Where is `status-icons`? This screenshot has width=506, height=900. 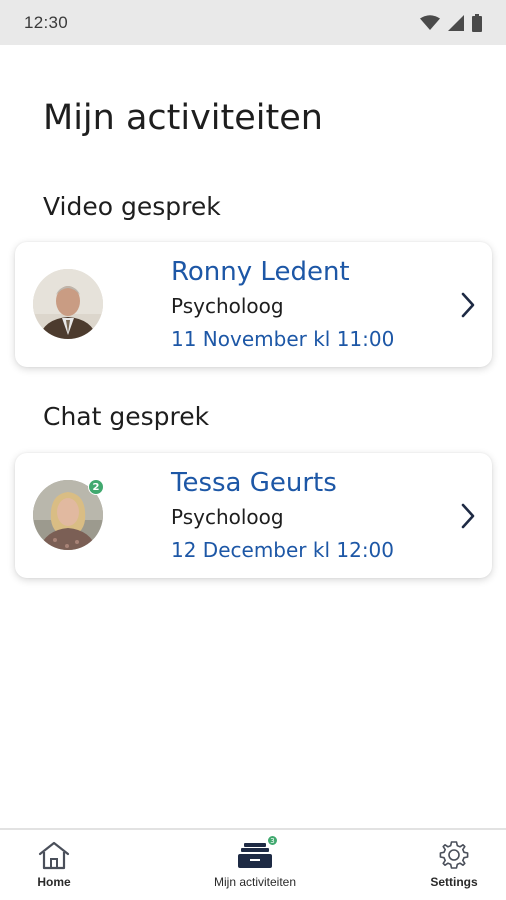
status-icons is located at coordinates (451, 22).